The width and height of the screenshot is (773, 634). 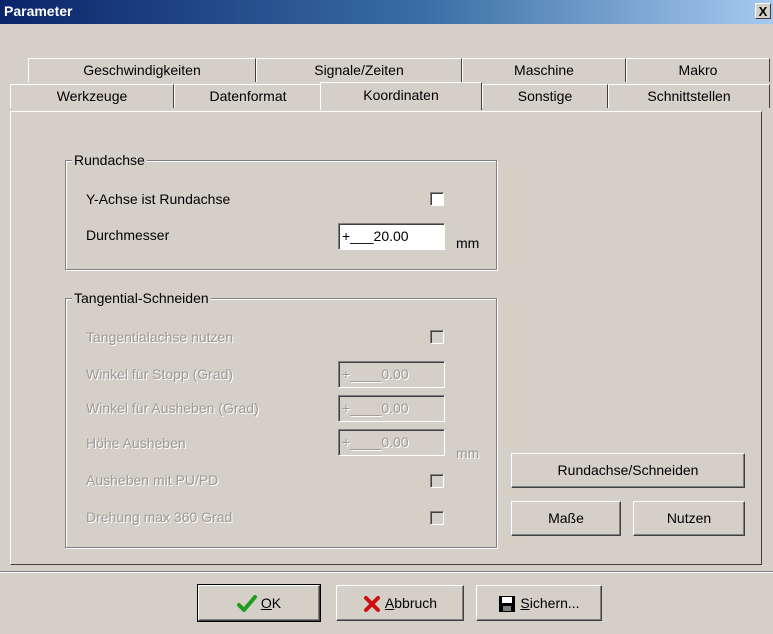 I want to click on floppy-disk-icon, so click(x=507, y=604).